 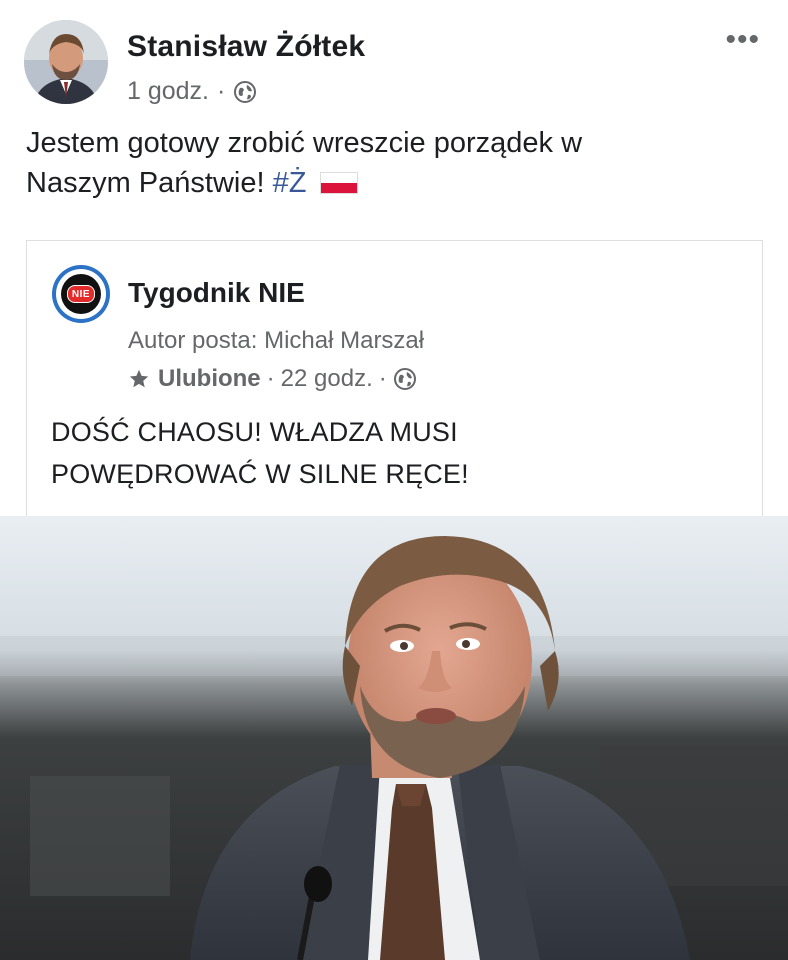 What do you see at coordinates (339, 183) in the screenshot?
I see `poland-flag-icon` at bounding box center [339, 183].